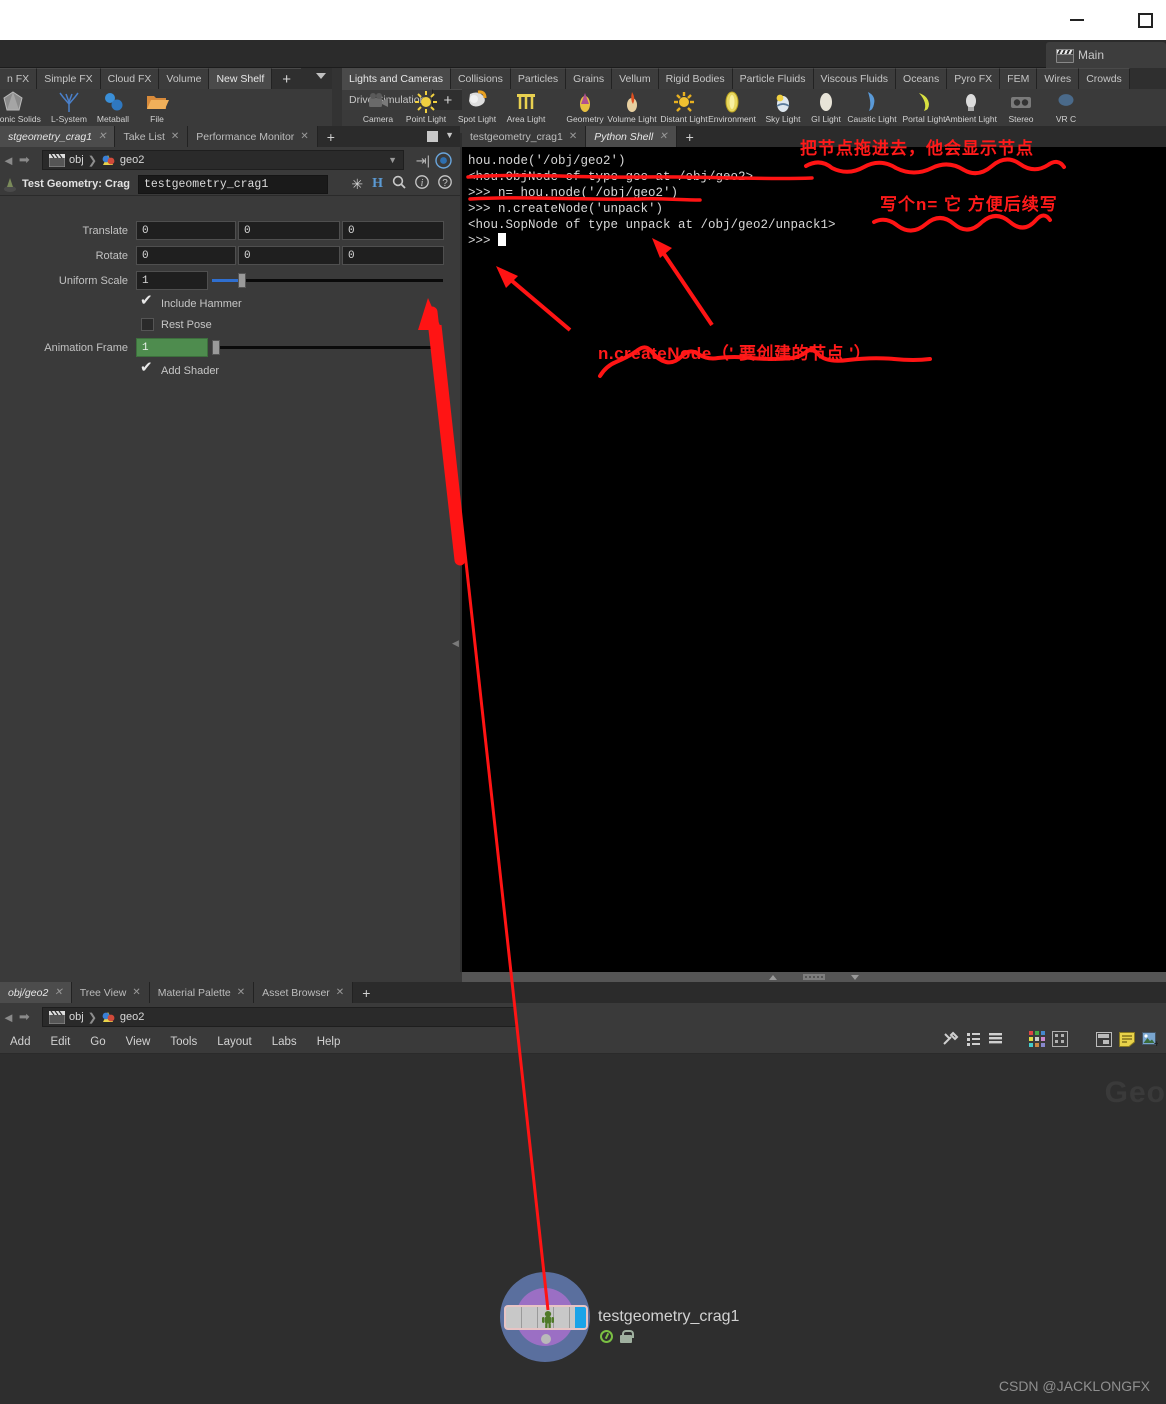  What do you see at coordinates (1104, 78) in the screenshot?
I see `shelf-tab-crowds: Crowds` at bounding box center [1104, 78].